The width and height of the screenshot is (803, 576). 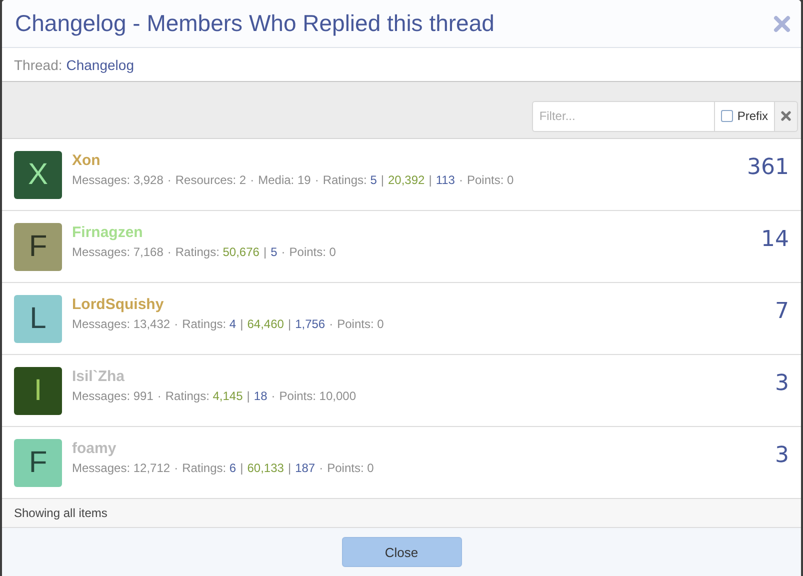 I want to click on member-name: Isil`Zha, so click(x=98, y=376).